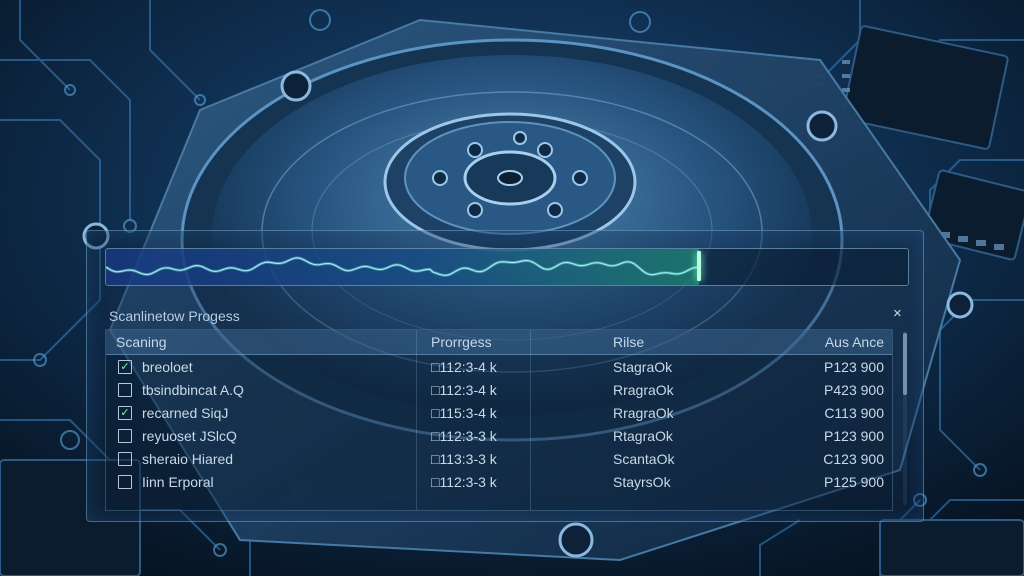 This screenshot has width=1024, height=576. I want to click on vertical-scrollbar, so click(905, 418).